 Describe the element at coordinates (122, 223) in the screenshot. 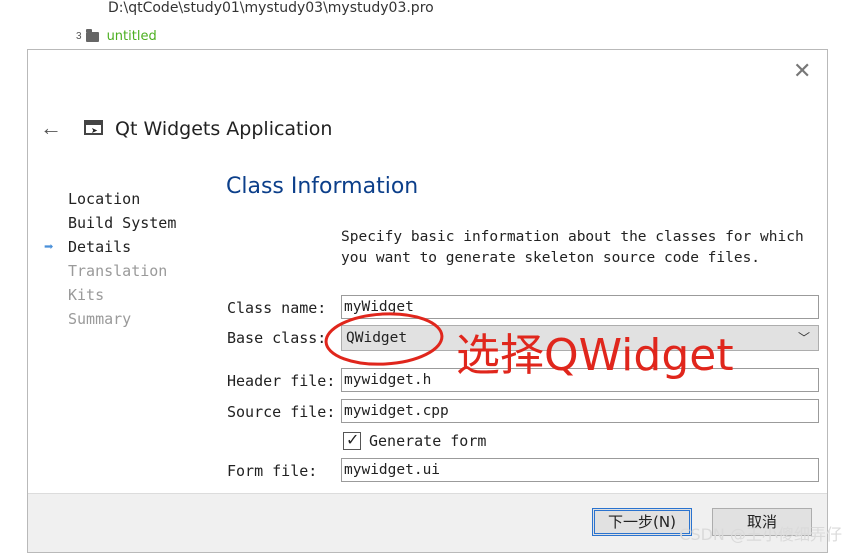

I see `step-build-system: Build System` at that location.